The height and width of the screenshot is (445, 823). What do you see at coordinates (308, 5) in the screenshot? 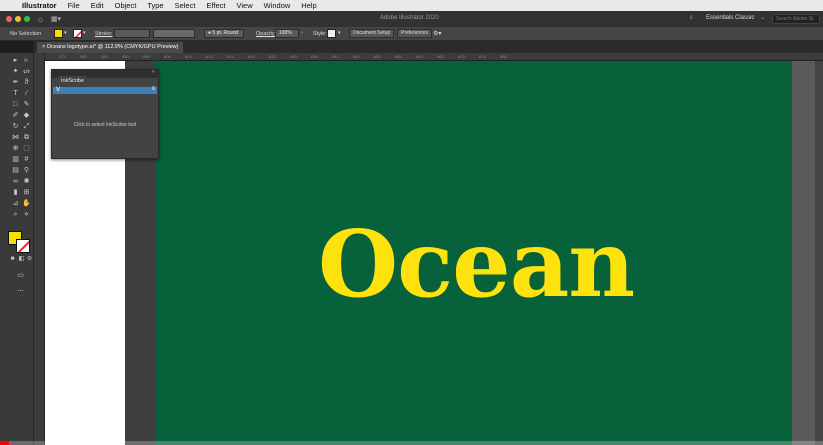
I see `menu-help: Help` at bounding box center [308, 5].